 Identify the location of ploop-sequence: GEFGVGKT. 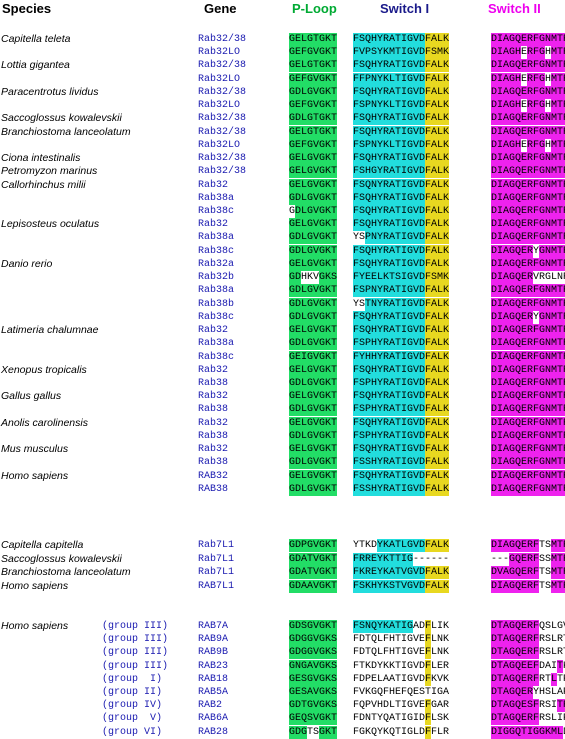
(313, 79).